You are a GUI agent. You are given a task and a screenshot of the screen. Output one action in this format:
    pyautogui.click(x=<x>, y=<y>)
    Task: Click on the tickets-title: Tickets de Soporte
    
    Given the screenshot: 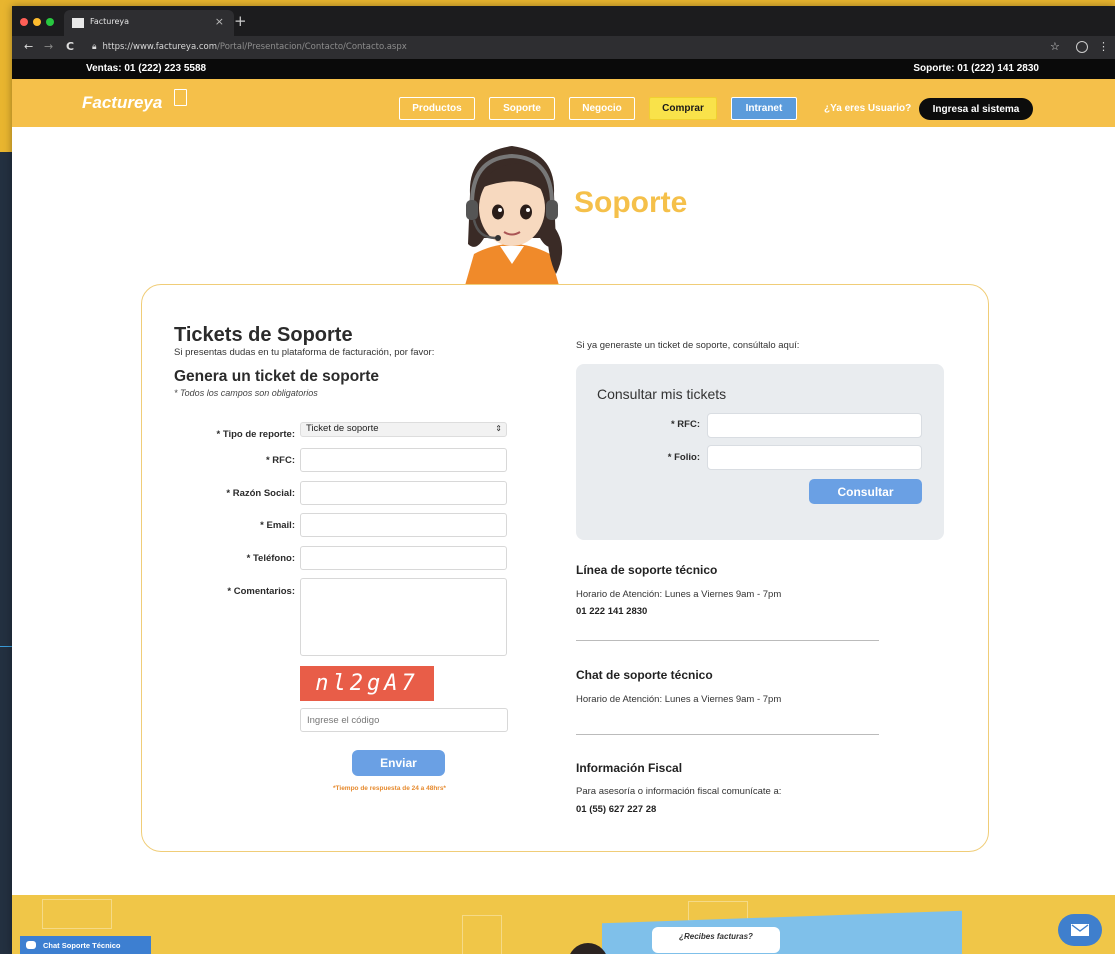 What is the action you would take?
    pyautogui.click(x=263, y=335)
    